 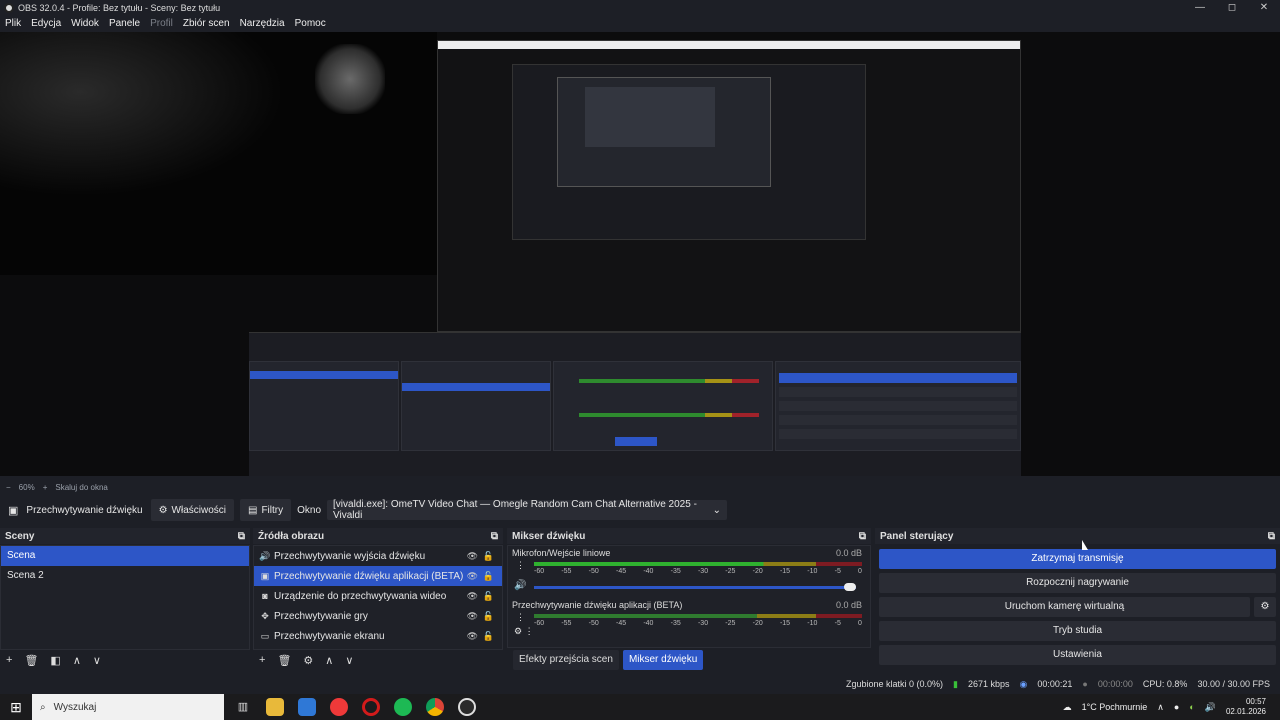 I want to click on mouse-cursor, so click(x=1085, y=545).